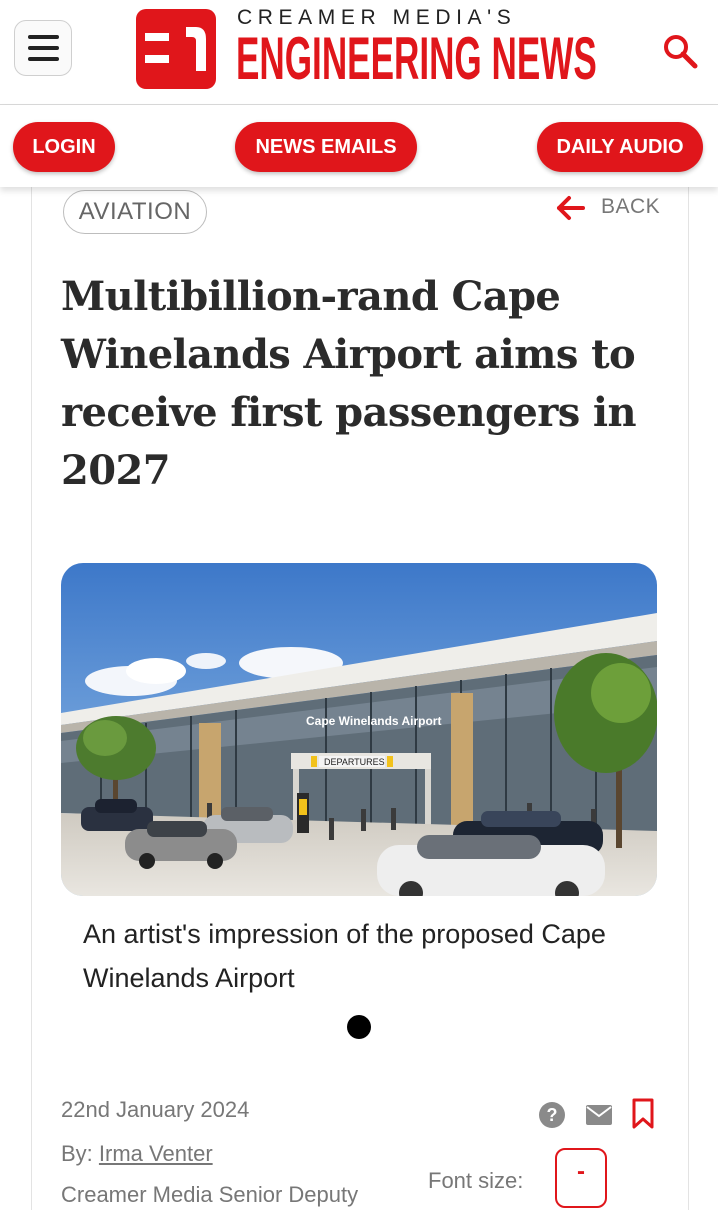 Image resolution: width=718 pixels, height=1210 pixels. What do you see at coordinates (155, 1109) in the screenshot?
I see `article-date: 22nd January 2024` at bounding box center [155, 1109].